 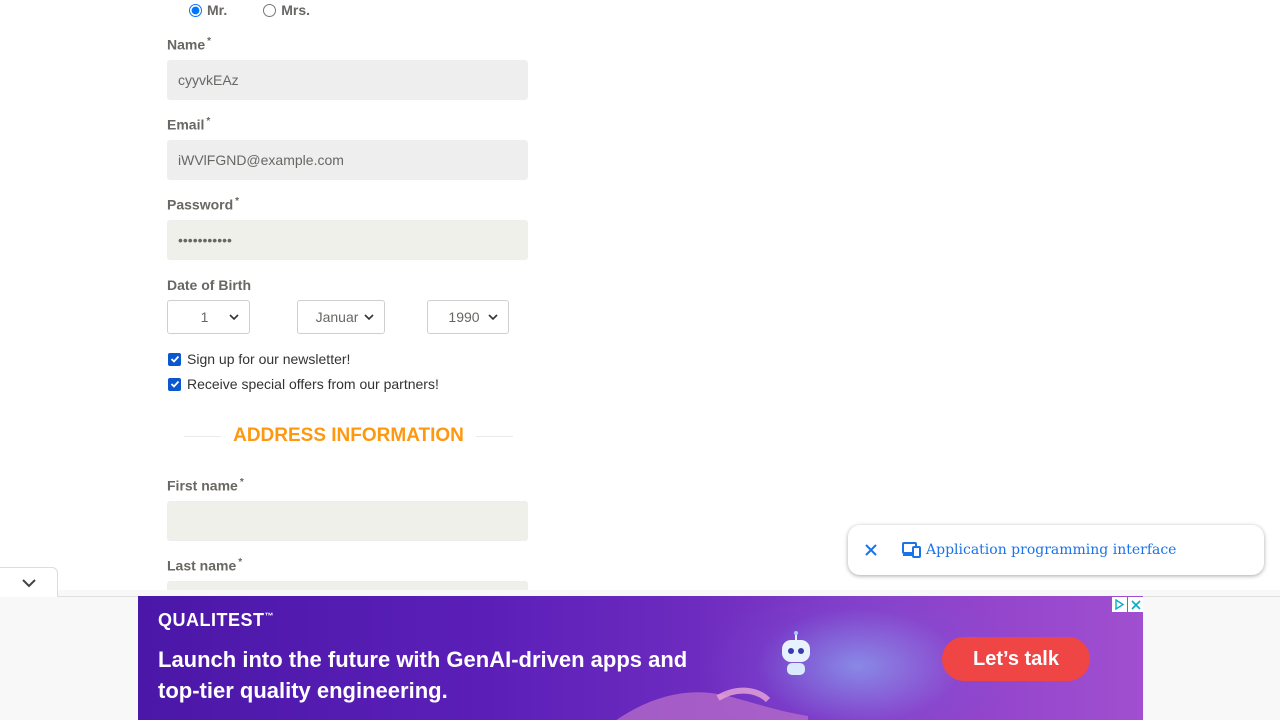 I want to click on first-name-label-text: First name, so click(x=202, y=485).